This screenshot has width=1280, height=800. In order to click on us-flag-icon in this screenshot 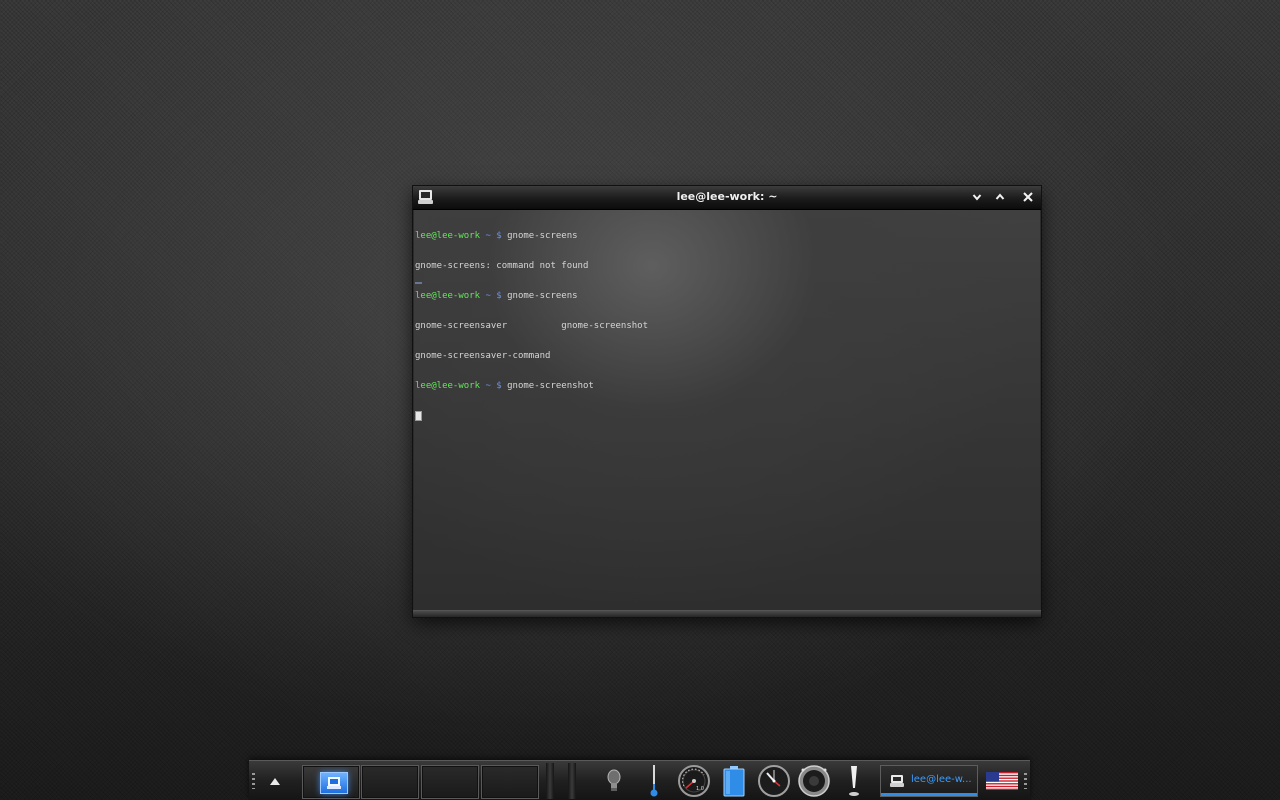, I will do `click(1002, 781)`.